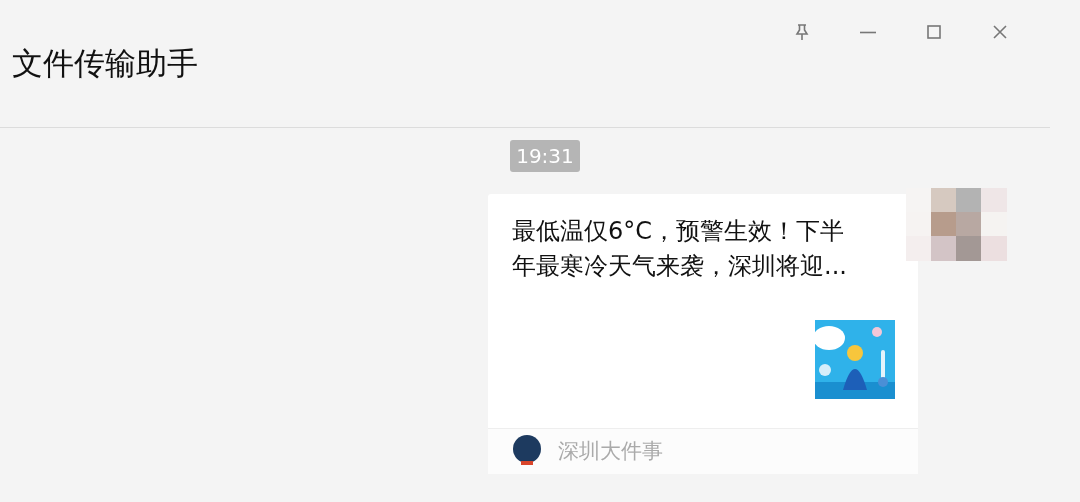  What do you see at coordinates (527, 451) in the screenshot?
I see `source-logo-icon` at bounding box center [527, 451].